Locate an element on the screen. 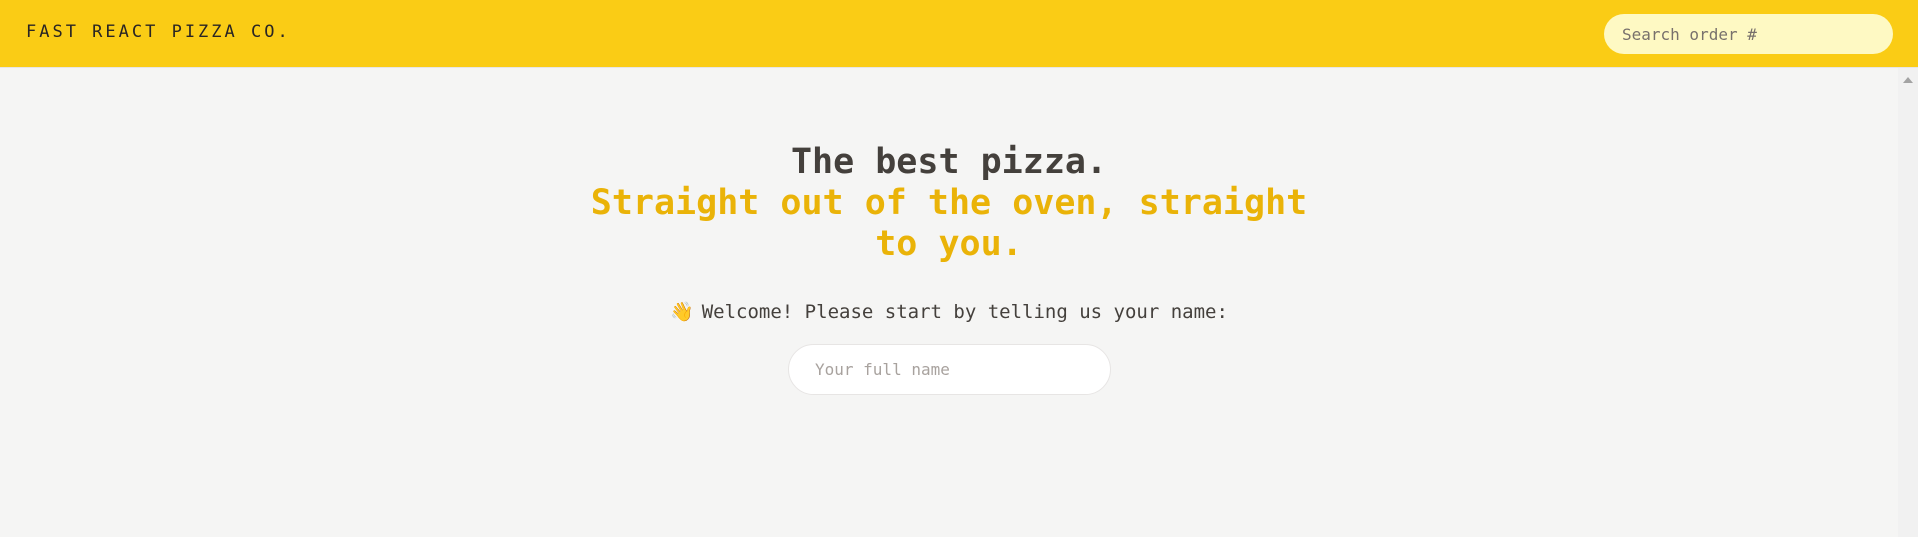  logo-link: FAST REACT PIZZA CO. is located at coordinates (158, 32).